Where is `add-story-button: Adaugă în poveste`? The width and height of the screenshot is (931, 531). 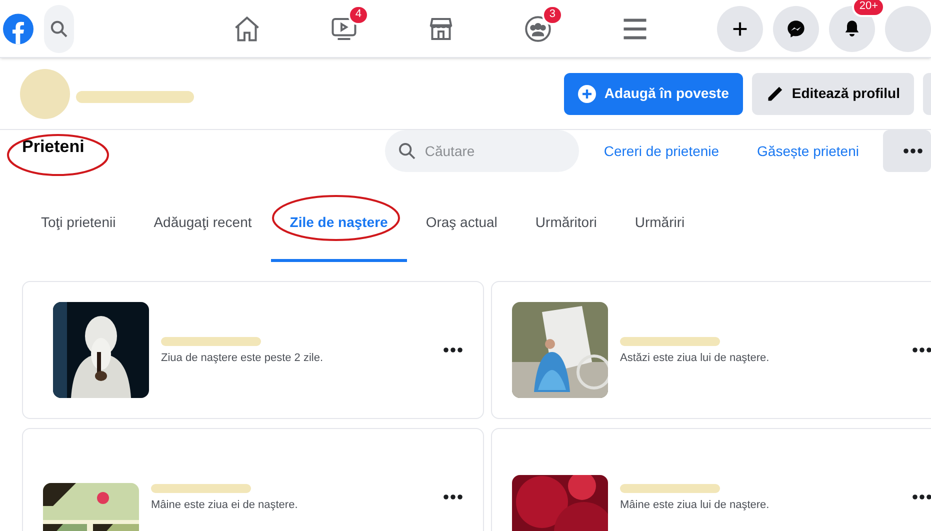 add-story-button: Adaugă în poveste is located at coordinates (653, 93).